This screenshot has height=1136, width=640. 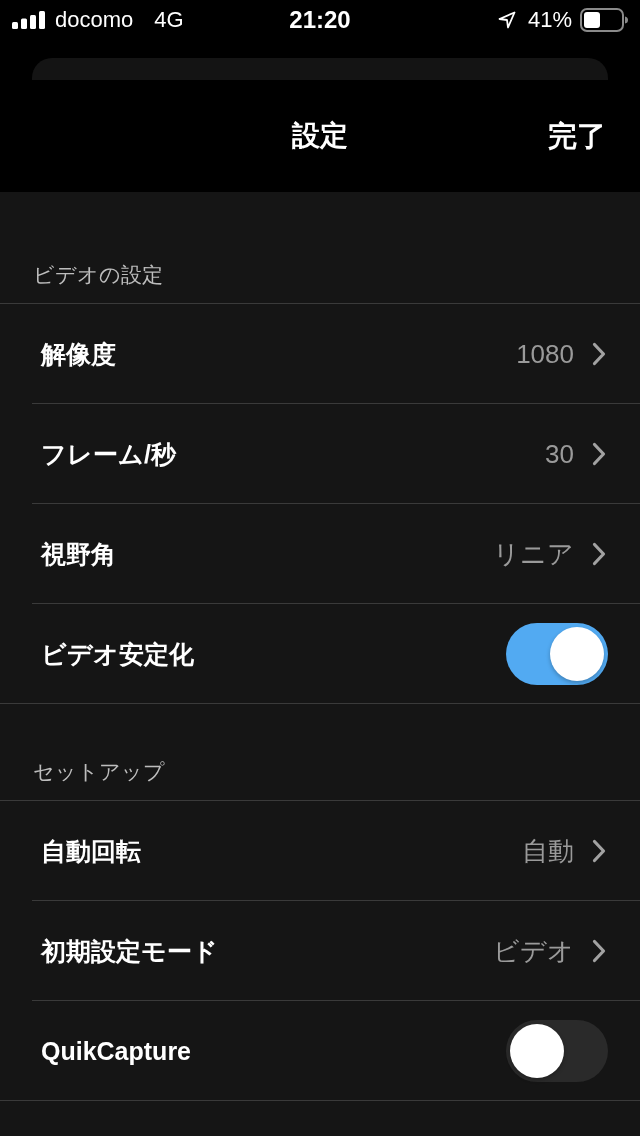 What do you see at coordinates (533, 553) in the screenshot?
I see `setting-value: リニア` at bounding box center [533, 553].